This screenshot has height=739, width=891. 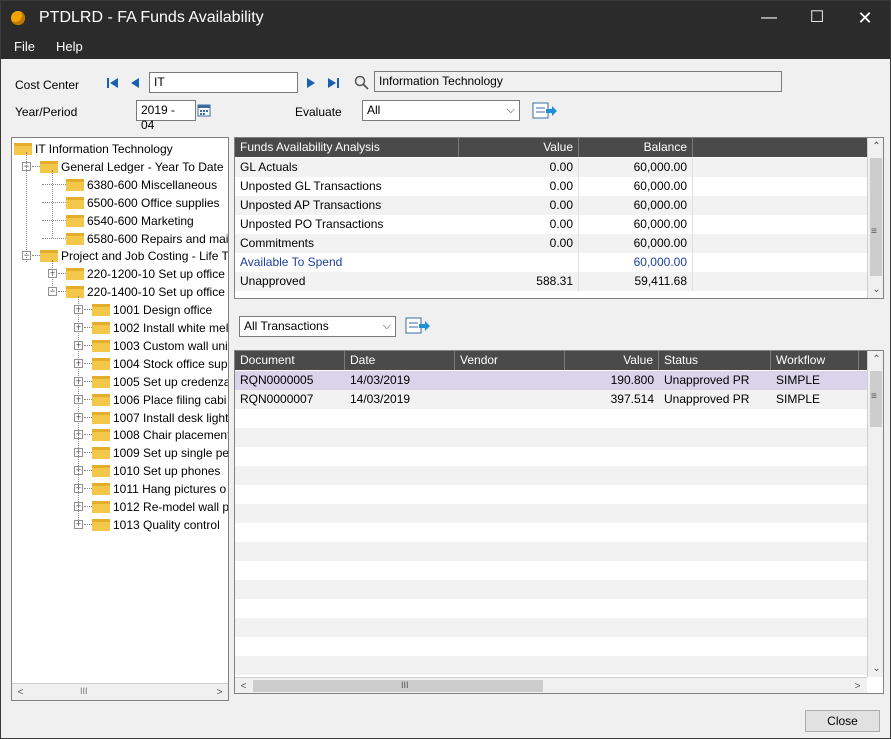 I want to click on analysis-row: Unposted GL Transactions 0.00 60,000.00, so click(x=551, y=186).